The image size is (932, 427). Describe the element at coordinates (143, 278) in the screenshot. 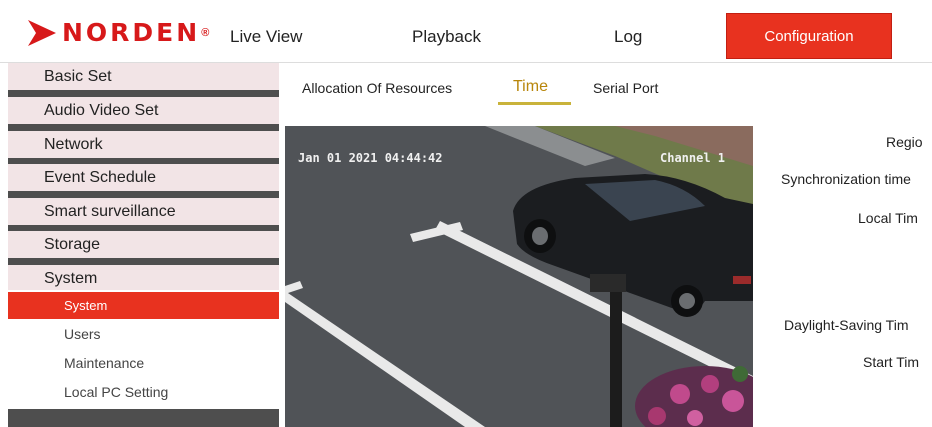

I see `sidebar-item-system: System` at that location.